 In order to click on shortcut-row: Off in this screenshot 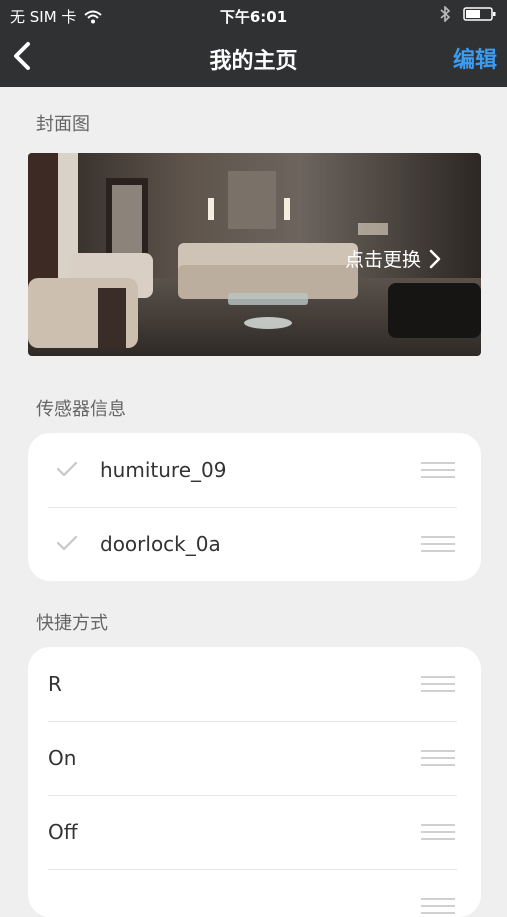, I will do `click(254, 832)`.